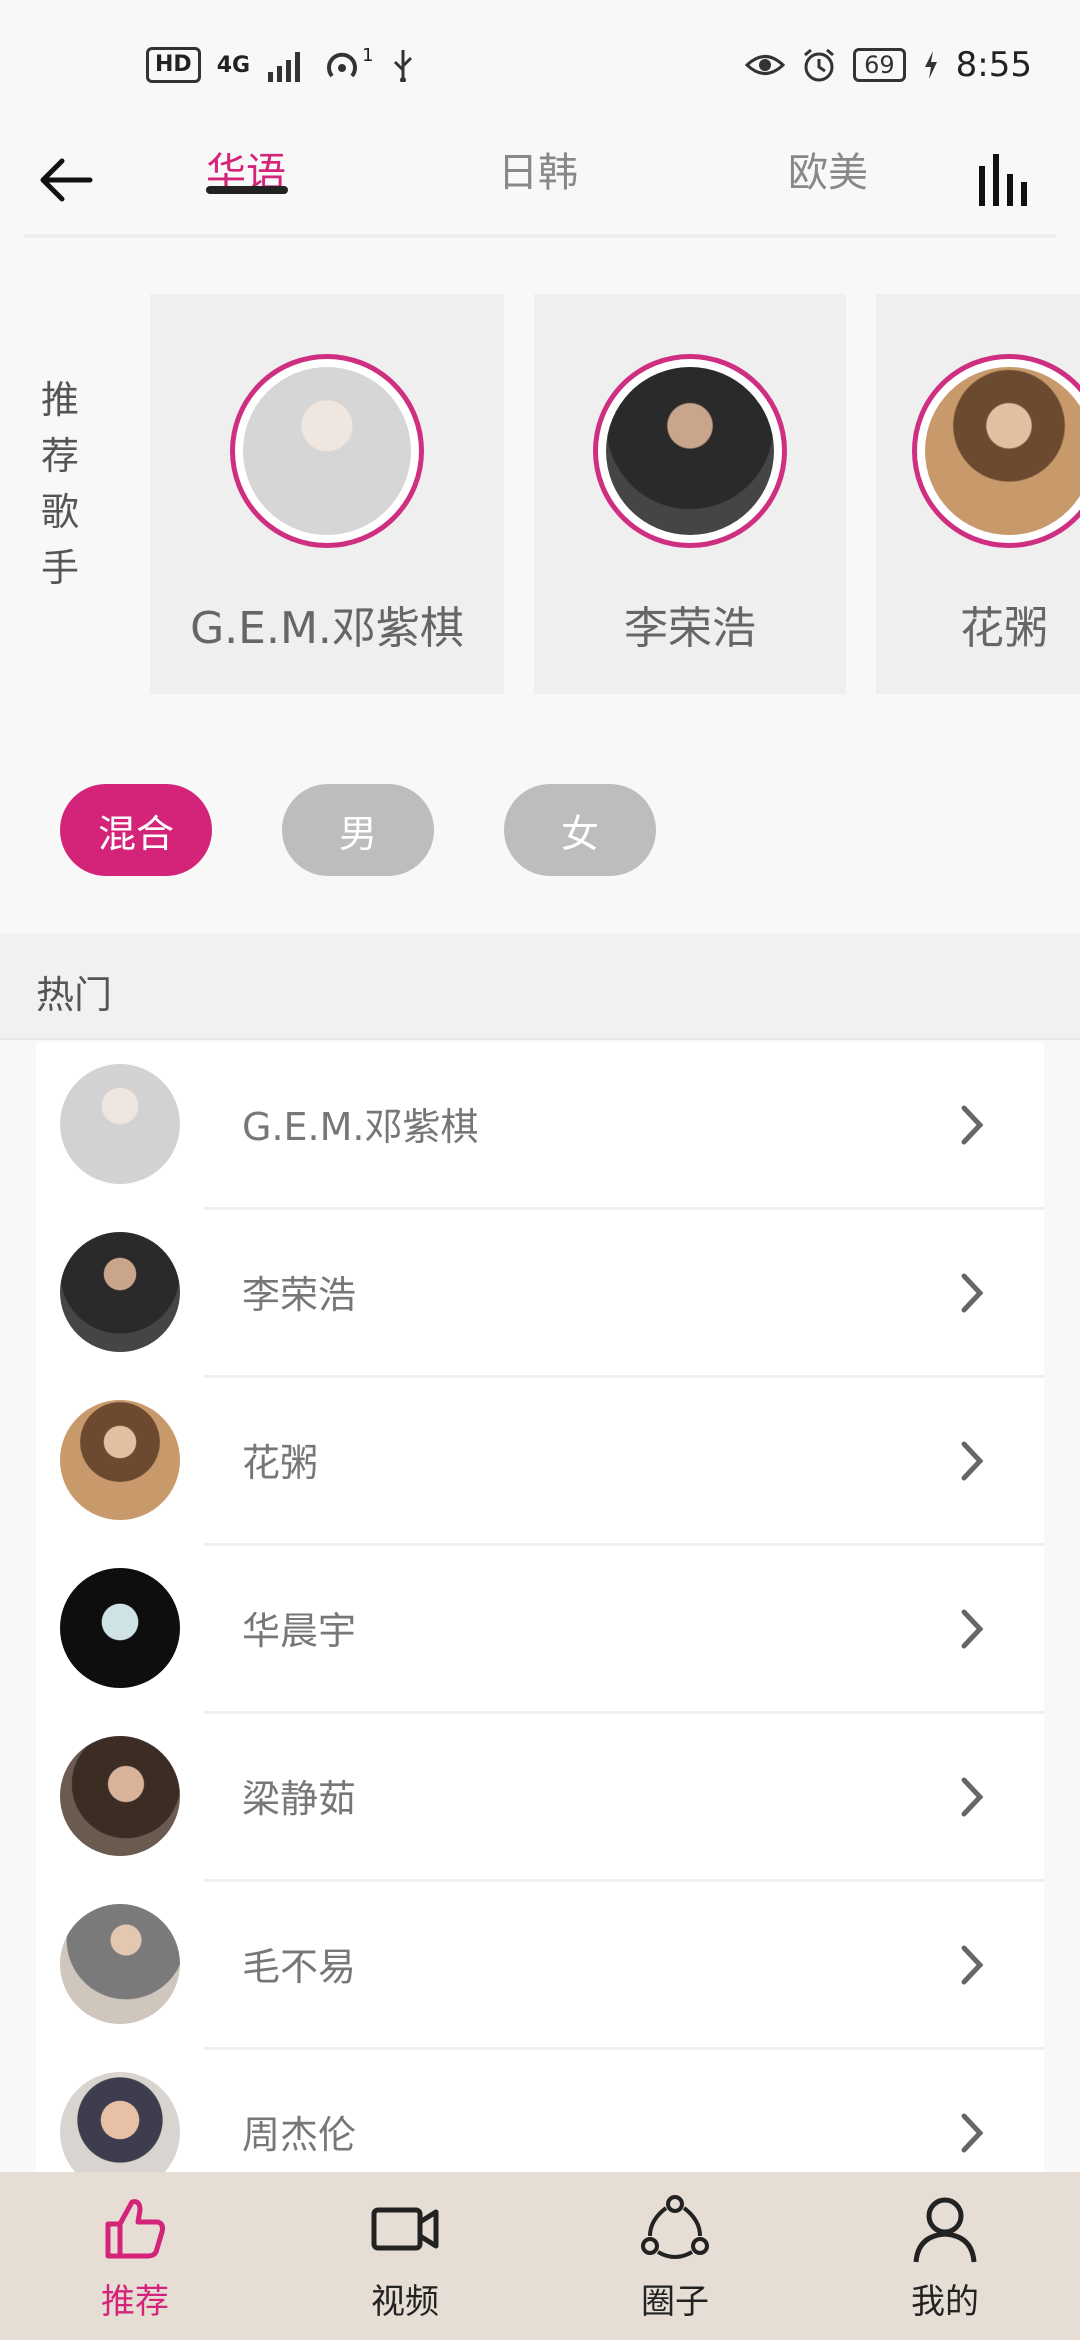  I want to click on list-item: 华晨宇, so click(540, 1630).